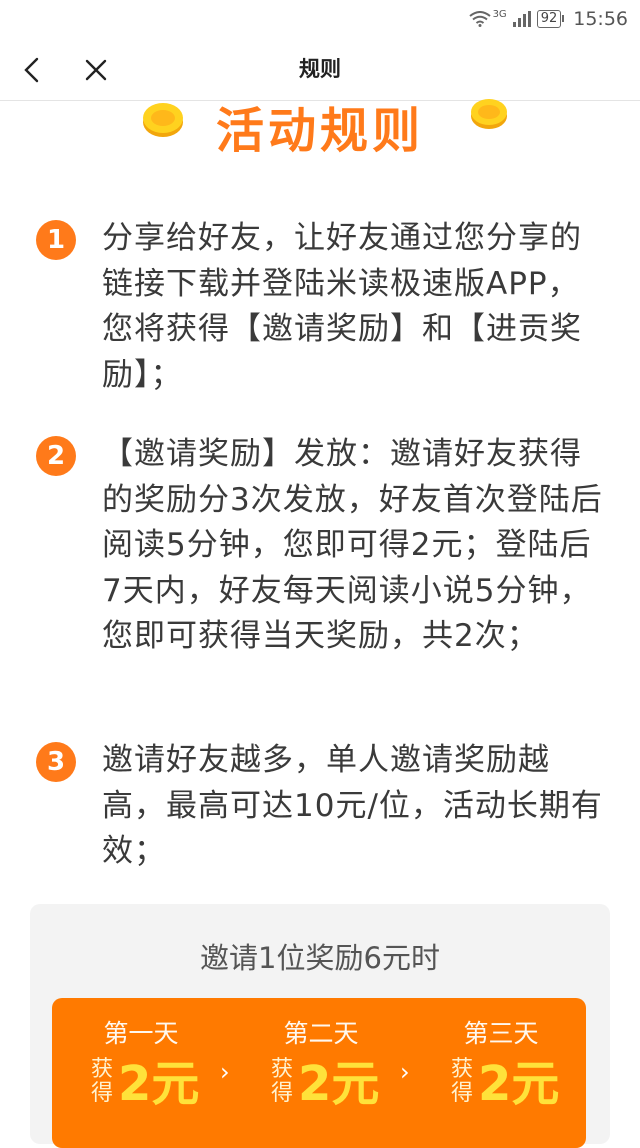  I want to click on network-type: 3G, so click(499, 14).